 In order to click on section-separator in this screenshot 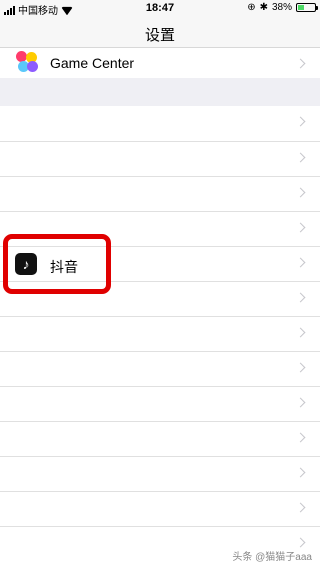, I will do `click(160, 92)`.